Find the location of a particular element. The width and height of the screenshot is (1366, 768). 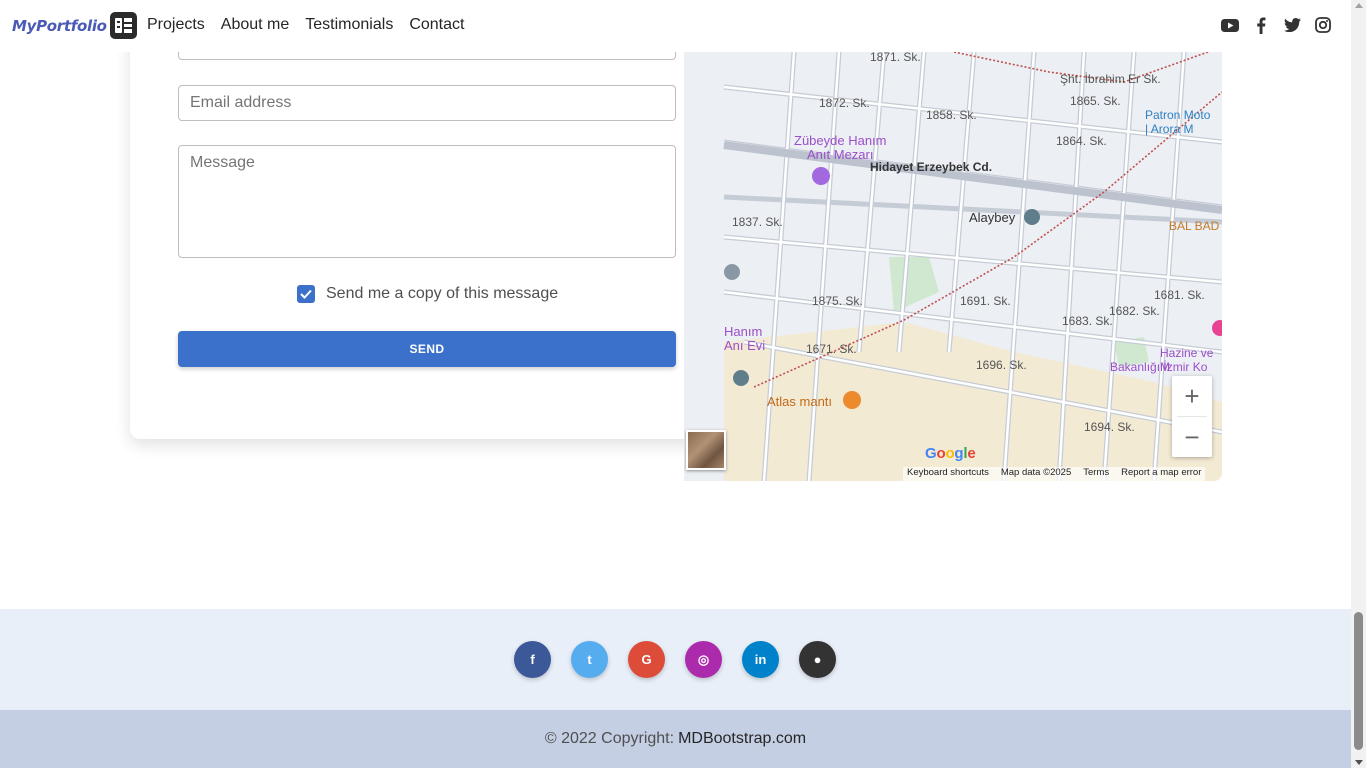

footer-social-section: f t G ◎ in ● is located at coordinates (675, 659).